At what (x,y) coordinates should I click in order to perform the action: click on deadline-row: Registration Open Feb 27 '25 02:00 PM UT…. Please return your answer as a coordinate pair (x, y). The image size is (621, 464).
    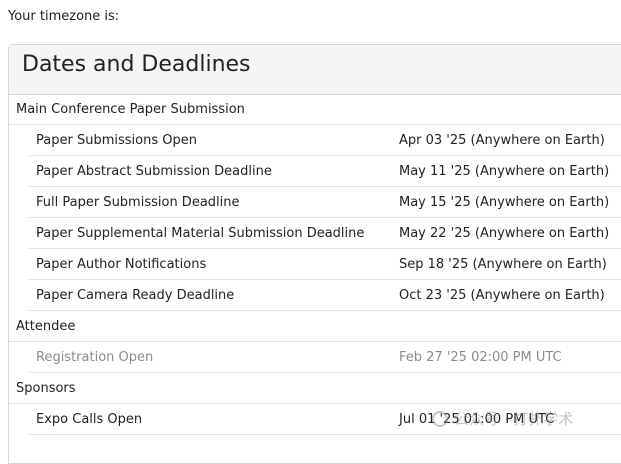
    Looking at the image, I should click on (325, 357).